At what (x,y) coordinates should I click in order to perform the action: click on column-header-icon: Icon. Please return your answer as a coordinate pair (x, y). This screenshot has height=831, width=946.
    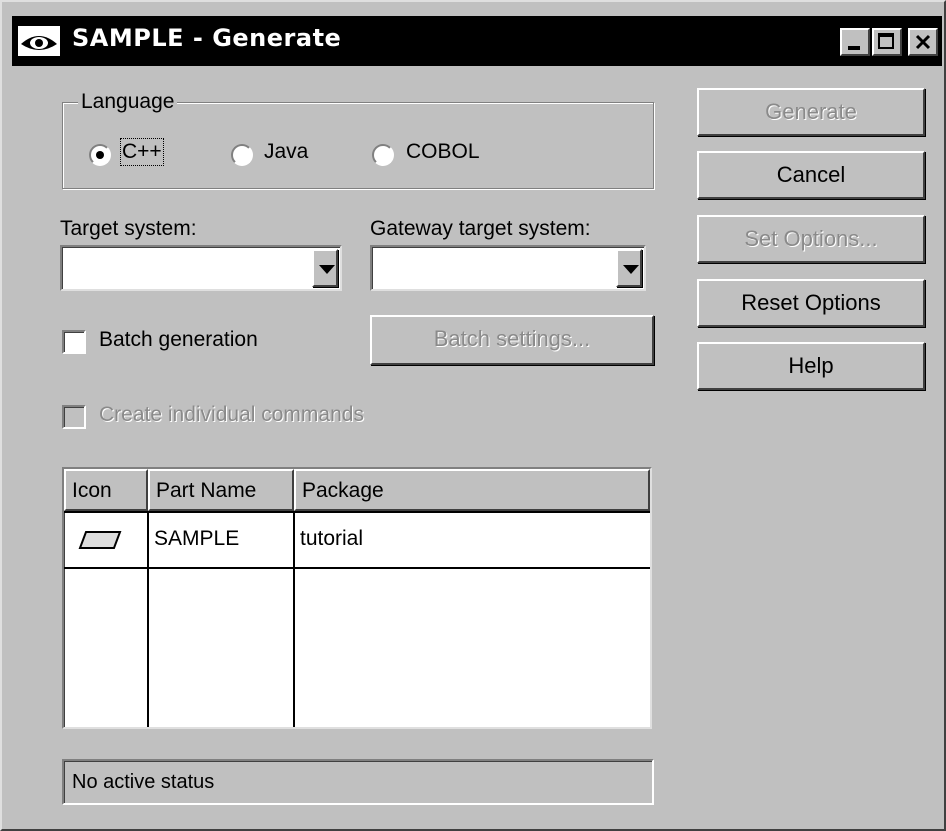
    Looking at the image, I should click on (106, 490).